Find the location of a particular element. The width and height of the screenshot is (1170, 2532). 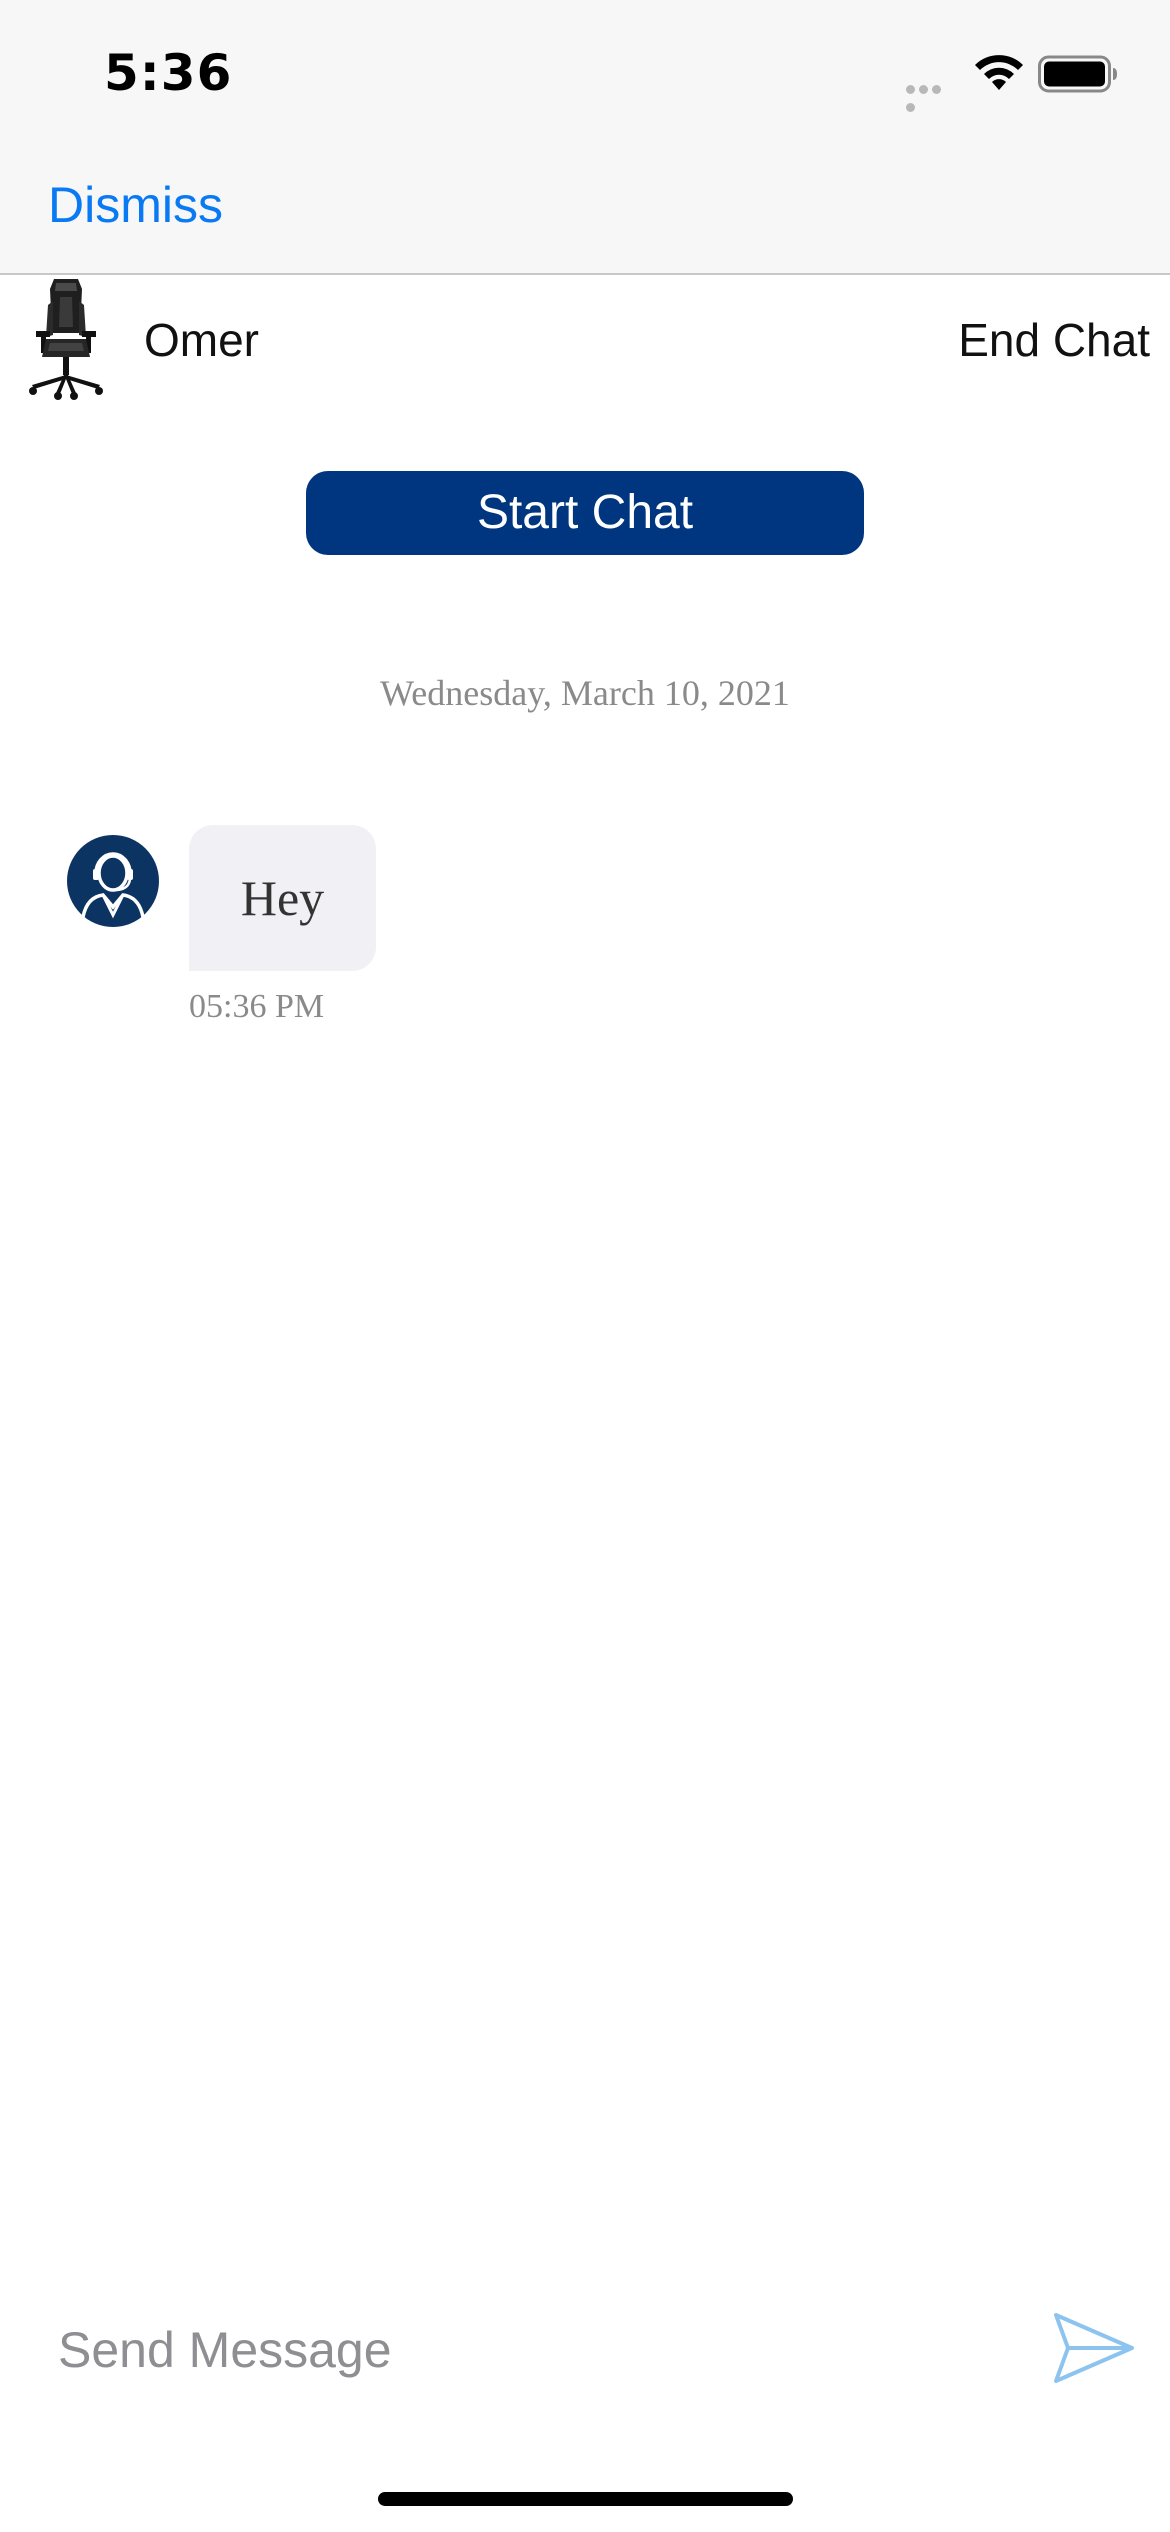

chat-header: Omer End Chat is located at coordinates (585, 340).